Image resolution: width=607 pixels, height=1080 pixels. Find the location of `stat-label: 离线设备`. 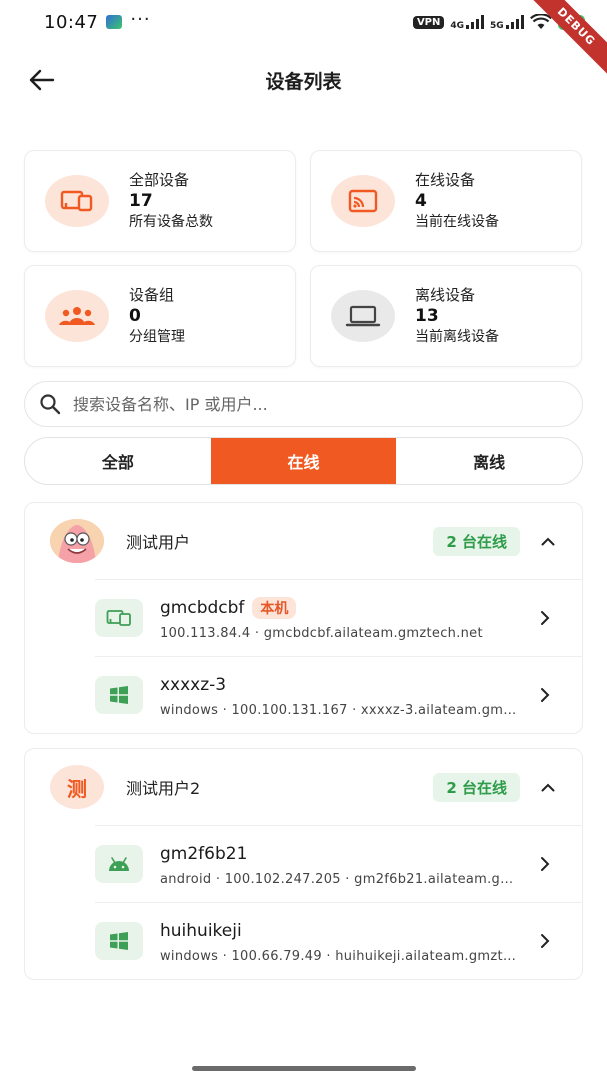

stat-label: 离线设备 is located at coordinates (445, 295).